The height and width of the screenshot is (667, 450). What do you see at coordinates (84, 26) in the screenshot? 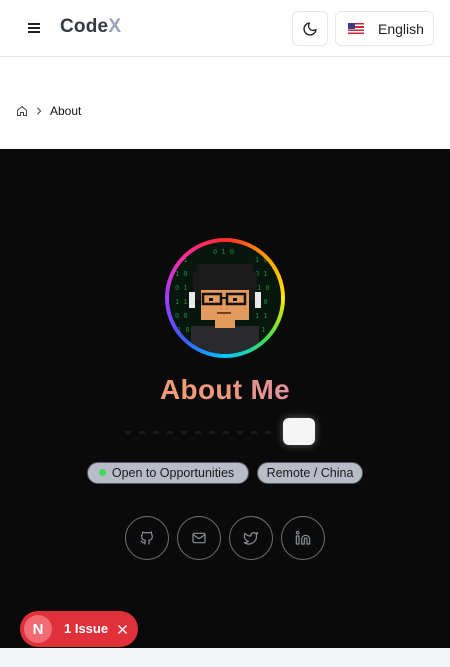
I see `brand-name: Code` at bounding box center [84, 26].